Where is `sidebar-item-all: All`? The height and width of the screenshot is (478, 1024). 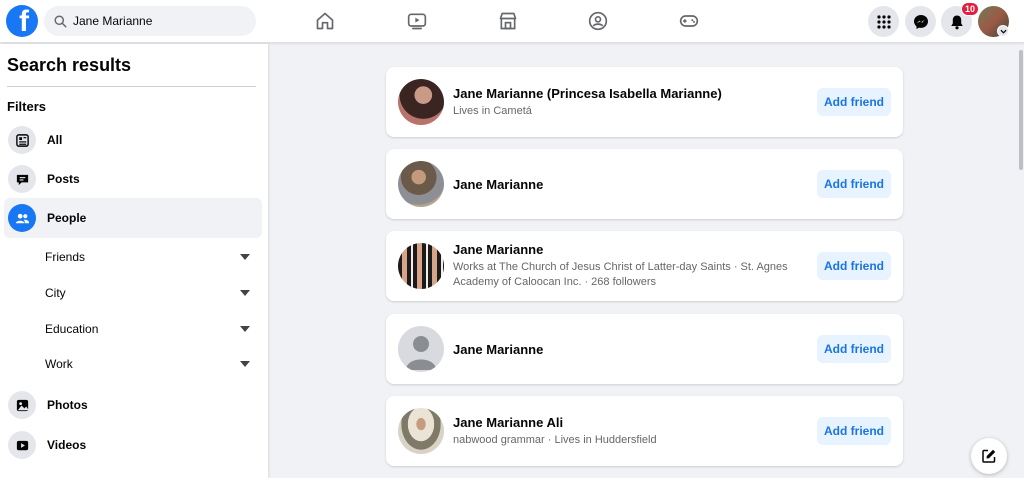 sidebar-item-all: All is located at coordinates (133, 140).